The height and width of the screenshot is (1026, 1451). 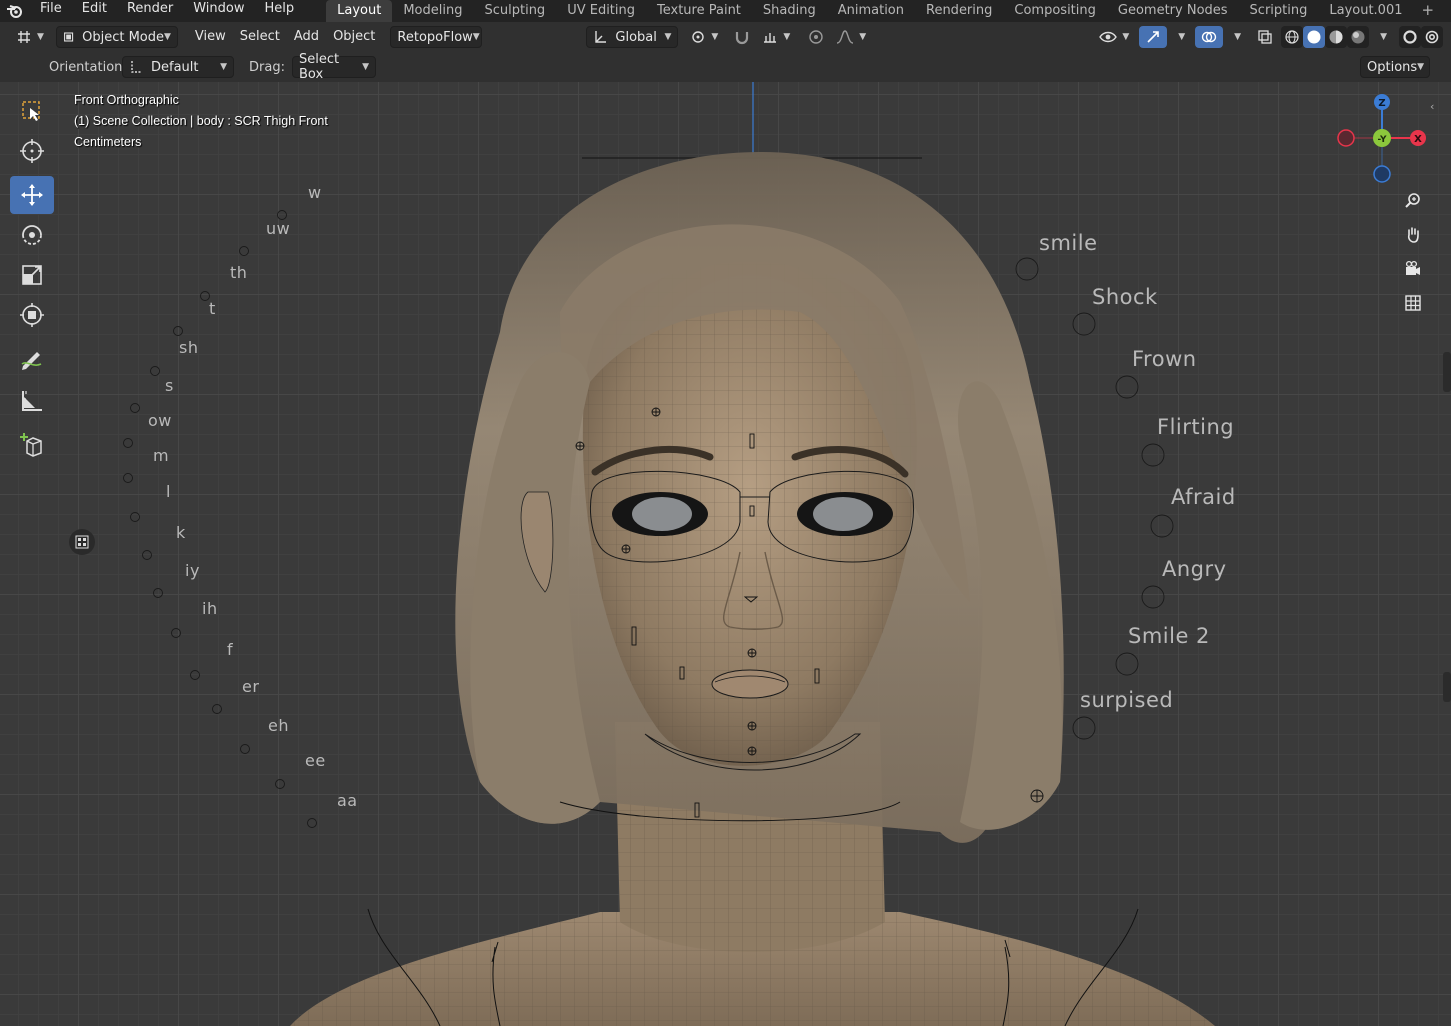 What do you see at coordinates (1173, 11) in the screenshot?
I see `tab-geometry-nodes: Geometry Nodes` at bounding box center [1173, 11].